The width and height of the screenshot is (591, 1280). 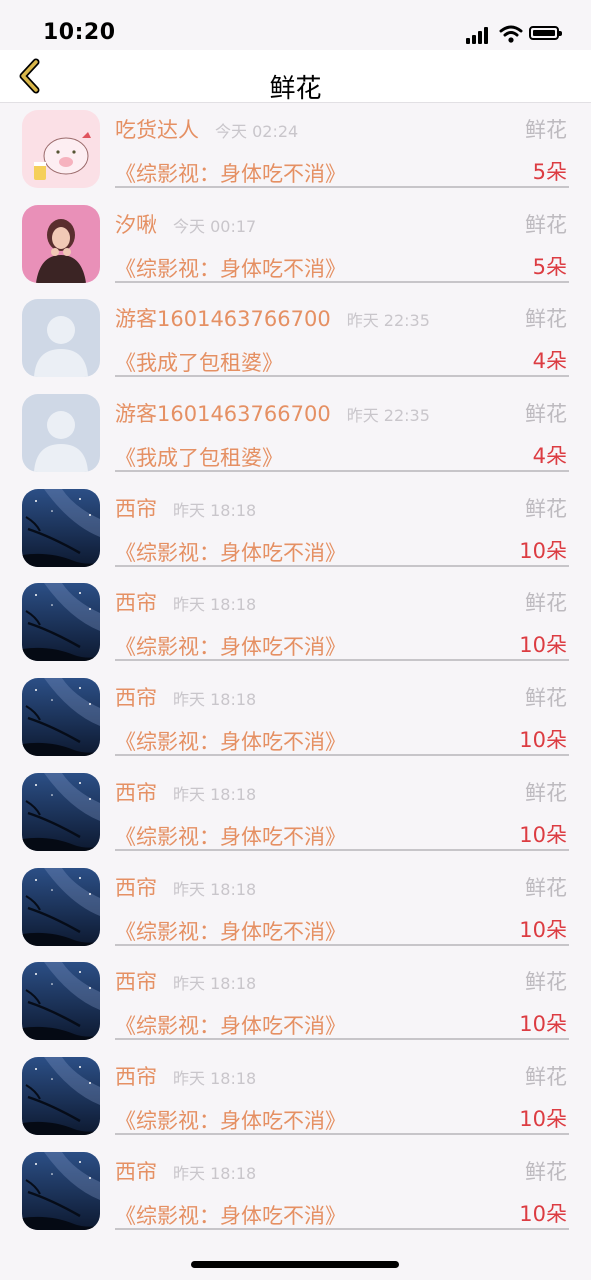 I want to click on list-item: 游客1601463766700 昨天 22:35 鲜花 《我成了包租婆》 4朵, so click(x=295, y=344).